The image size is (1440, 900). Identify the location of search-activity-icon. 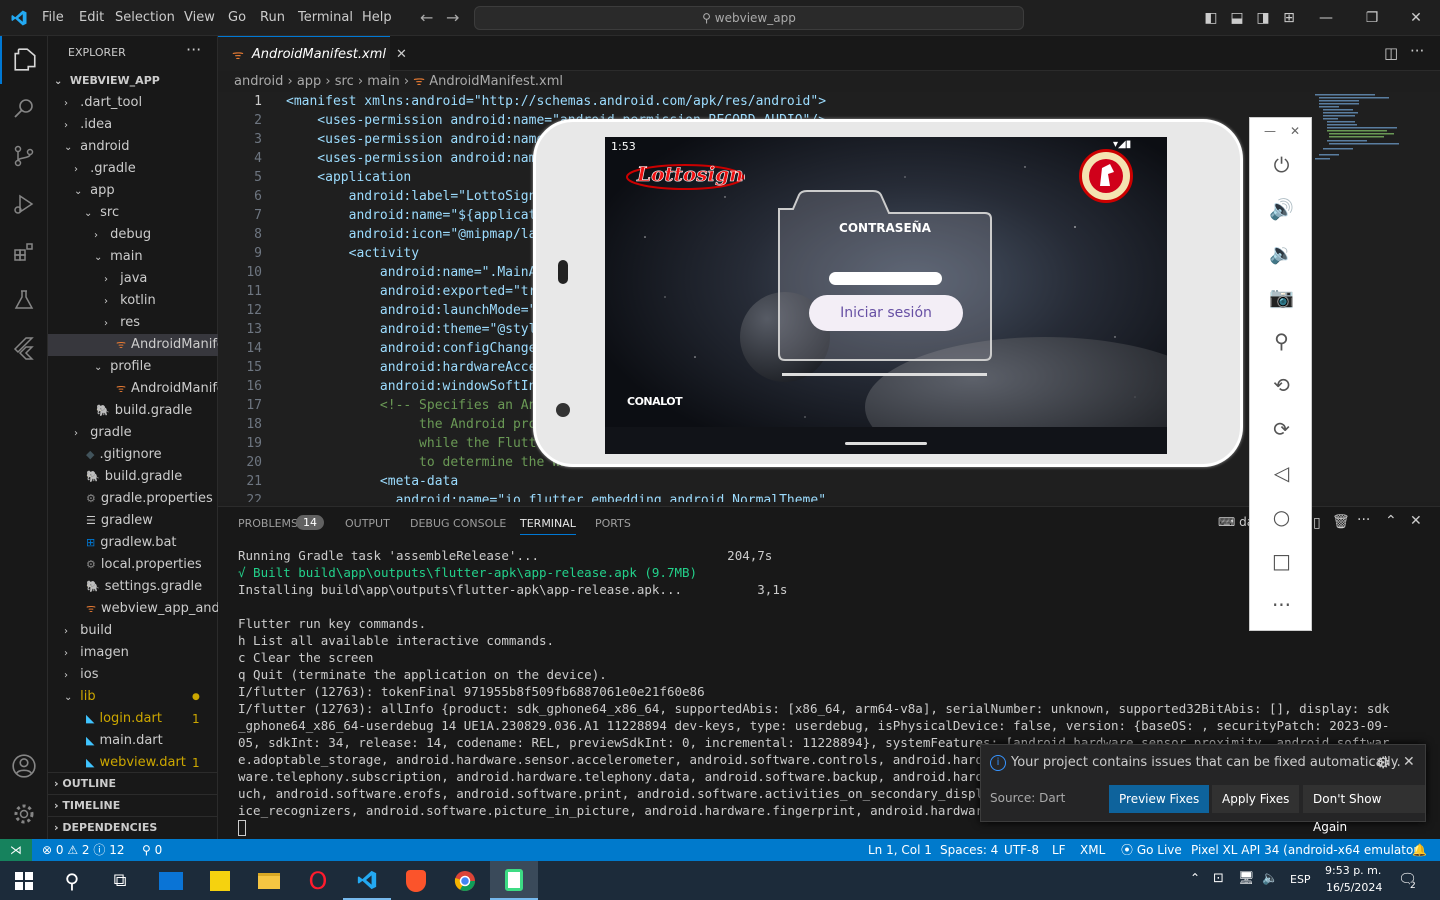
(24, 108).